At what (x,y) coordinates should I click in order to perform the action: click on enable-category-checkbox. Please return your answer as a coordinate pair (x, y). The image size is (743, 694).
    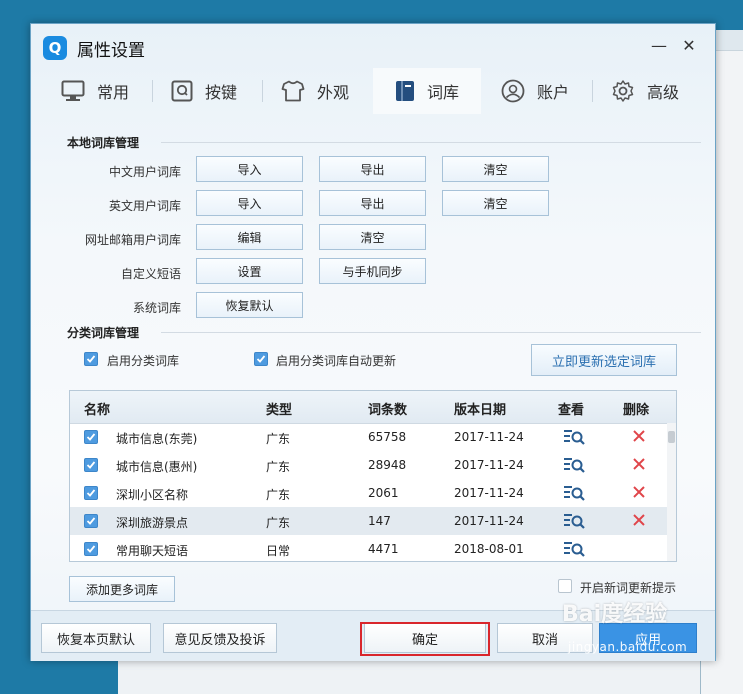
    Looking at the image, I should click on (91, 359).